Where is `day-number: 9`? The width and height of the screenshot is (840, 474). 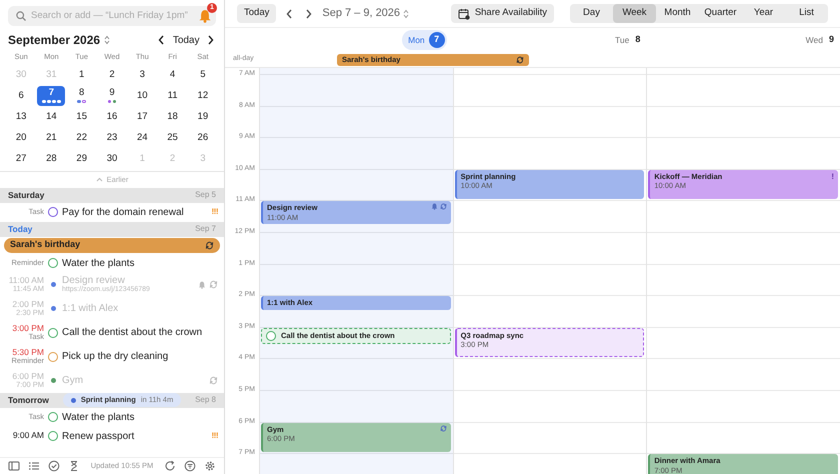 day-number: 9 is located at coordinates (831, 39).